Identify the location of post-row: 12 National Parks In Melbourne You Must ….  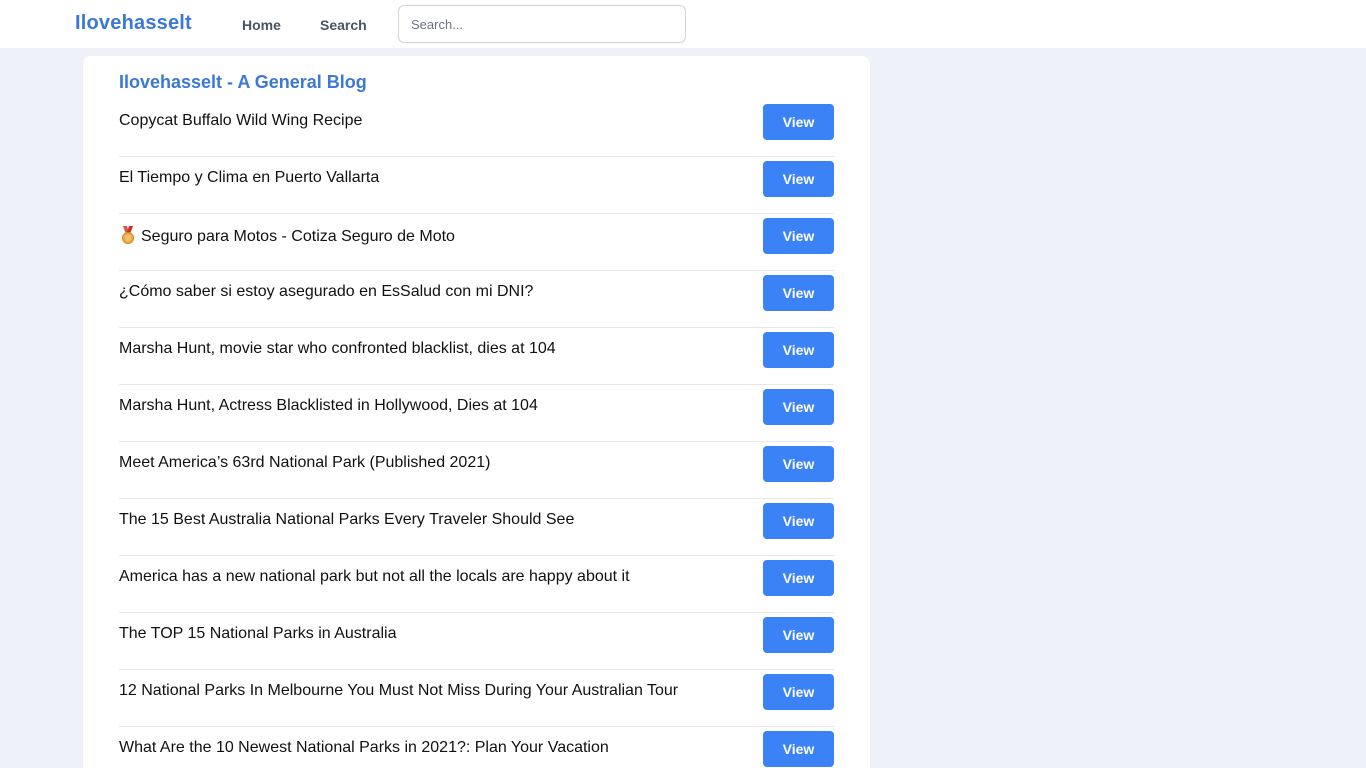
(476, 698).